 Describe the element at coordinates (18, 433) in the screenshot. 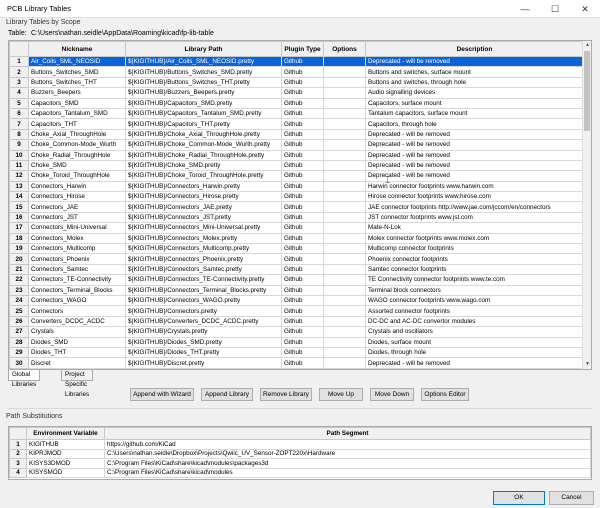

I see `paths-corner-header` at that location.